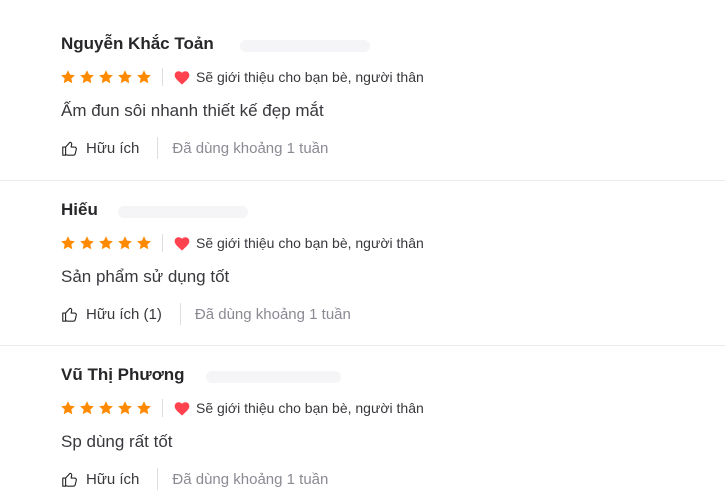 This screenshot has width=725, height=492. What do you see at coordinates (117, 441) in the screenshot?
I see `review-content: Sp dùng rất tốt` at bounding box center [117, 441].